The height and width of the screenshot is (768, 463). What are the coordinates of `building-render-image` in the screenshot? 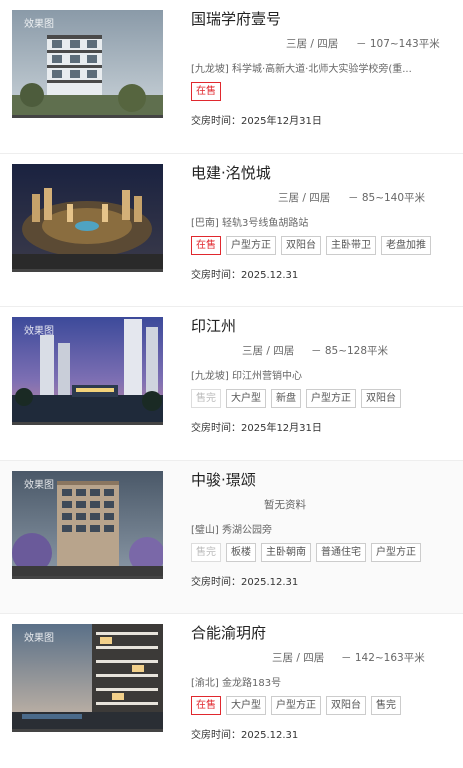 It's located at (87, 216).